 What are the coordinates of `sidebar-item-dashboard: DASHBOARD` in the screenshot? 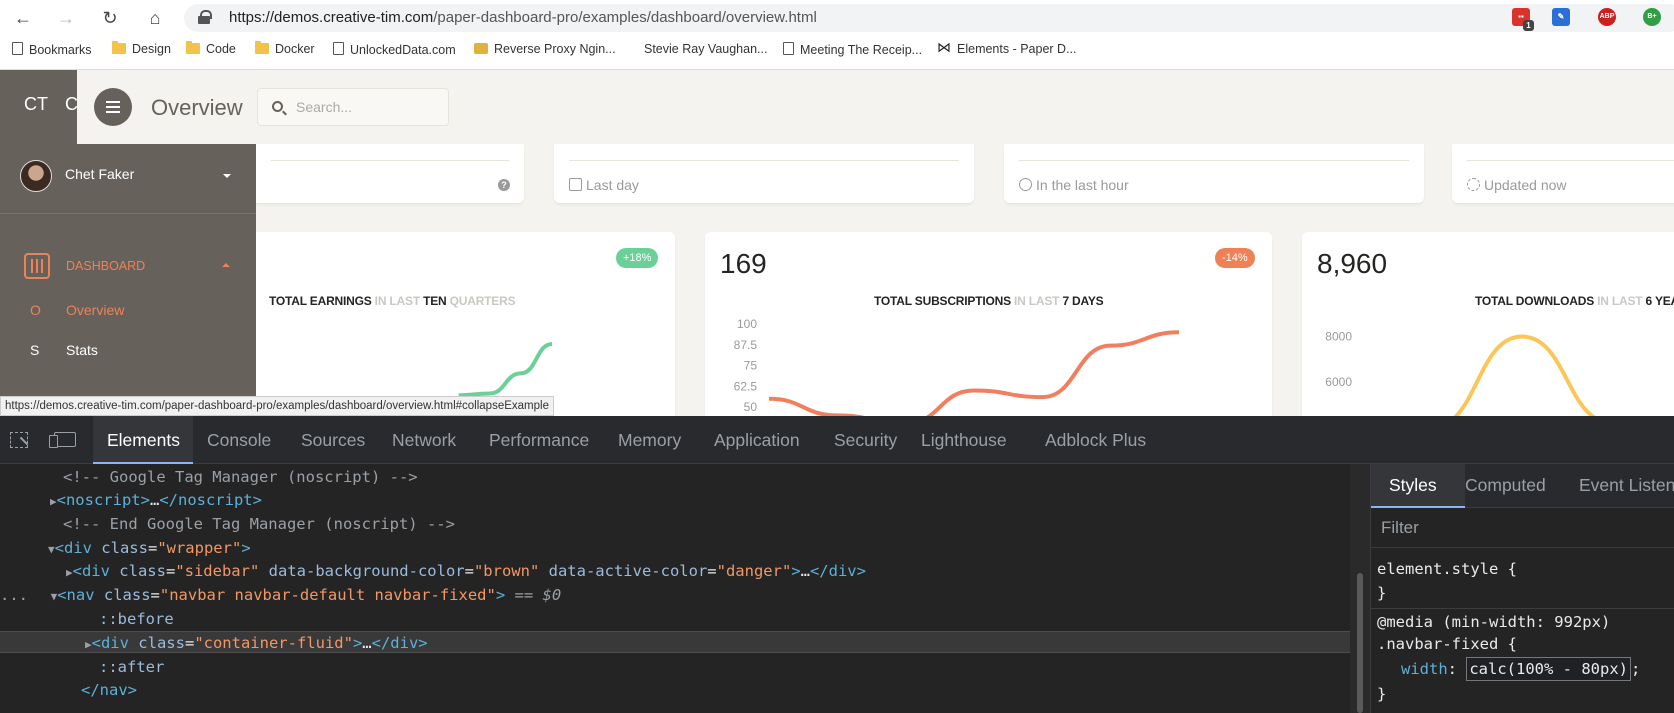 It's located at (105, 266).